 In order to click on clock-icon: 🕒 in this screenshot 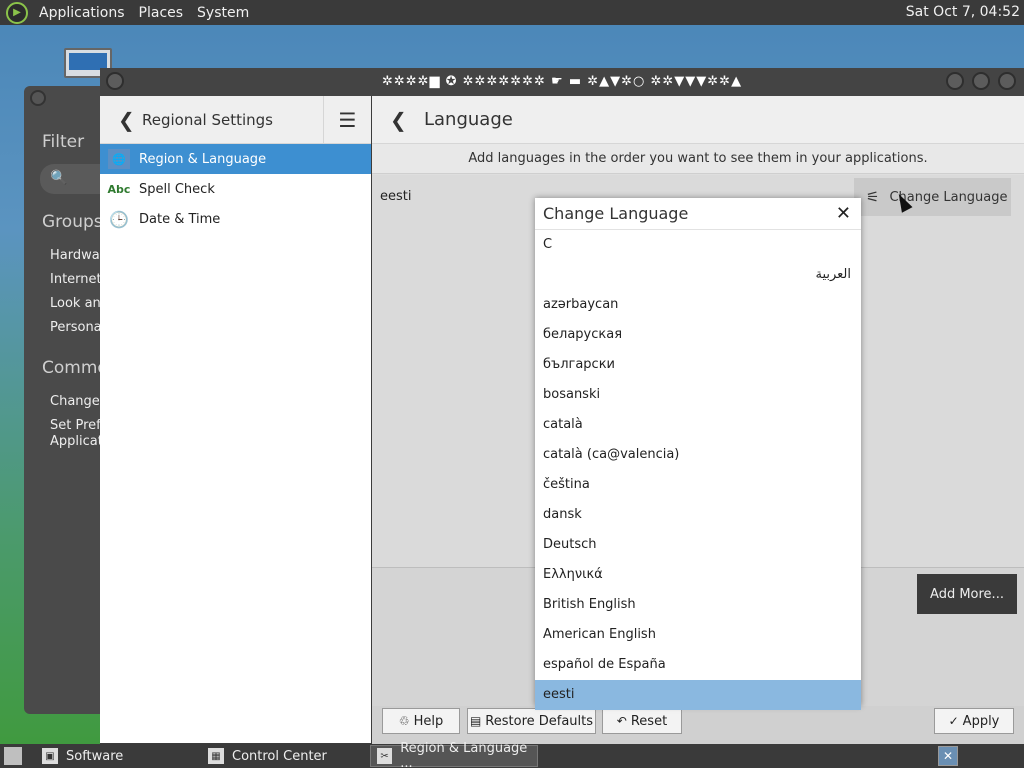, I will do `click(119, 219)`.